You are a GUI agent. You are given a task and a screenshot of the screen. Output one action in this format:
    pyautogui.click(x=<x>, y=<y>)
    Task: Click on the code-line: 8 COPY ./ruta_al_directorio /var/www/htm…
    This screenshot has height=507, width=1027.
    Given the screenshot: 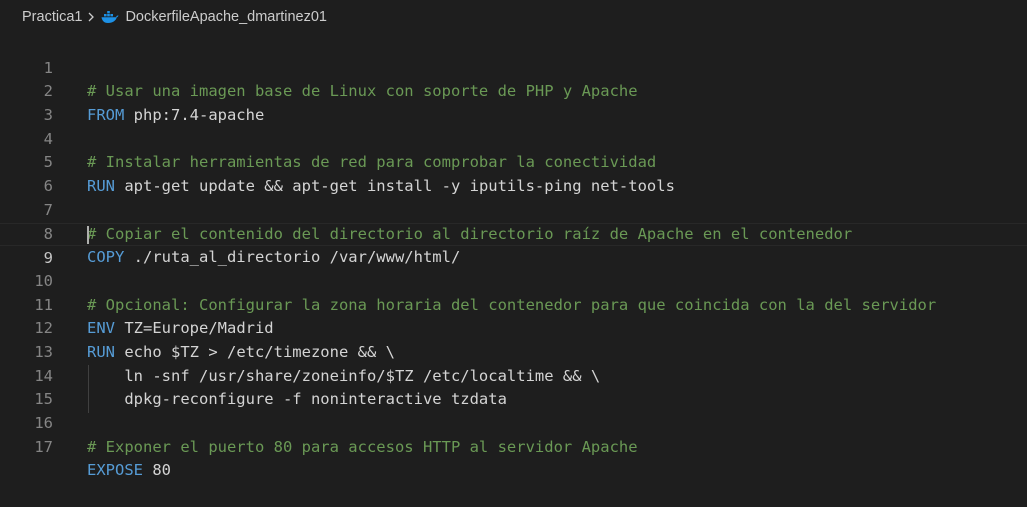 What is the action you would take?
    pyautogui.click(x=513, y=233)
    